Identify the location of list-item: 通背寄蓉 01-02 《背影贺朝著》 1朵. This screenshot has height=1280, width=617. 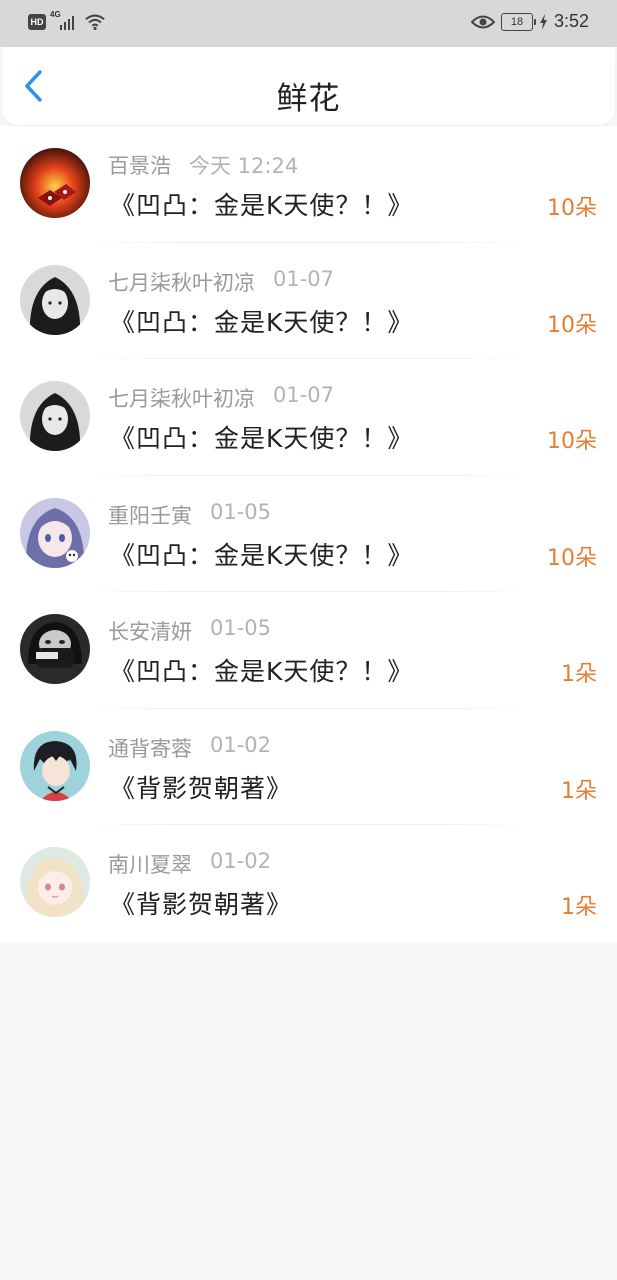
(308, 767).